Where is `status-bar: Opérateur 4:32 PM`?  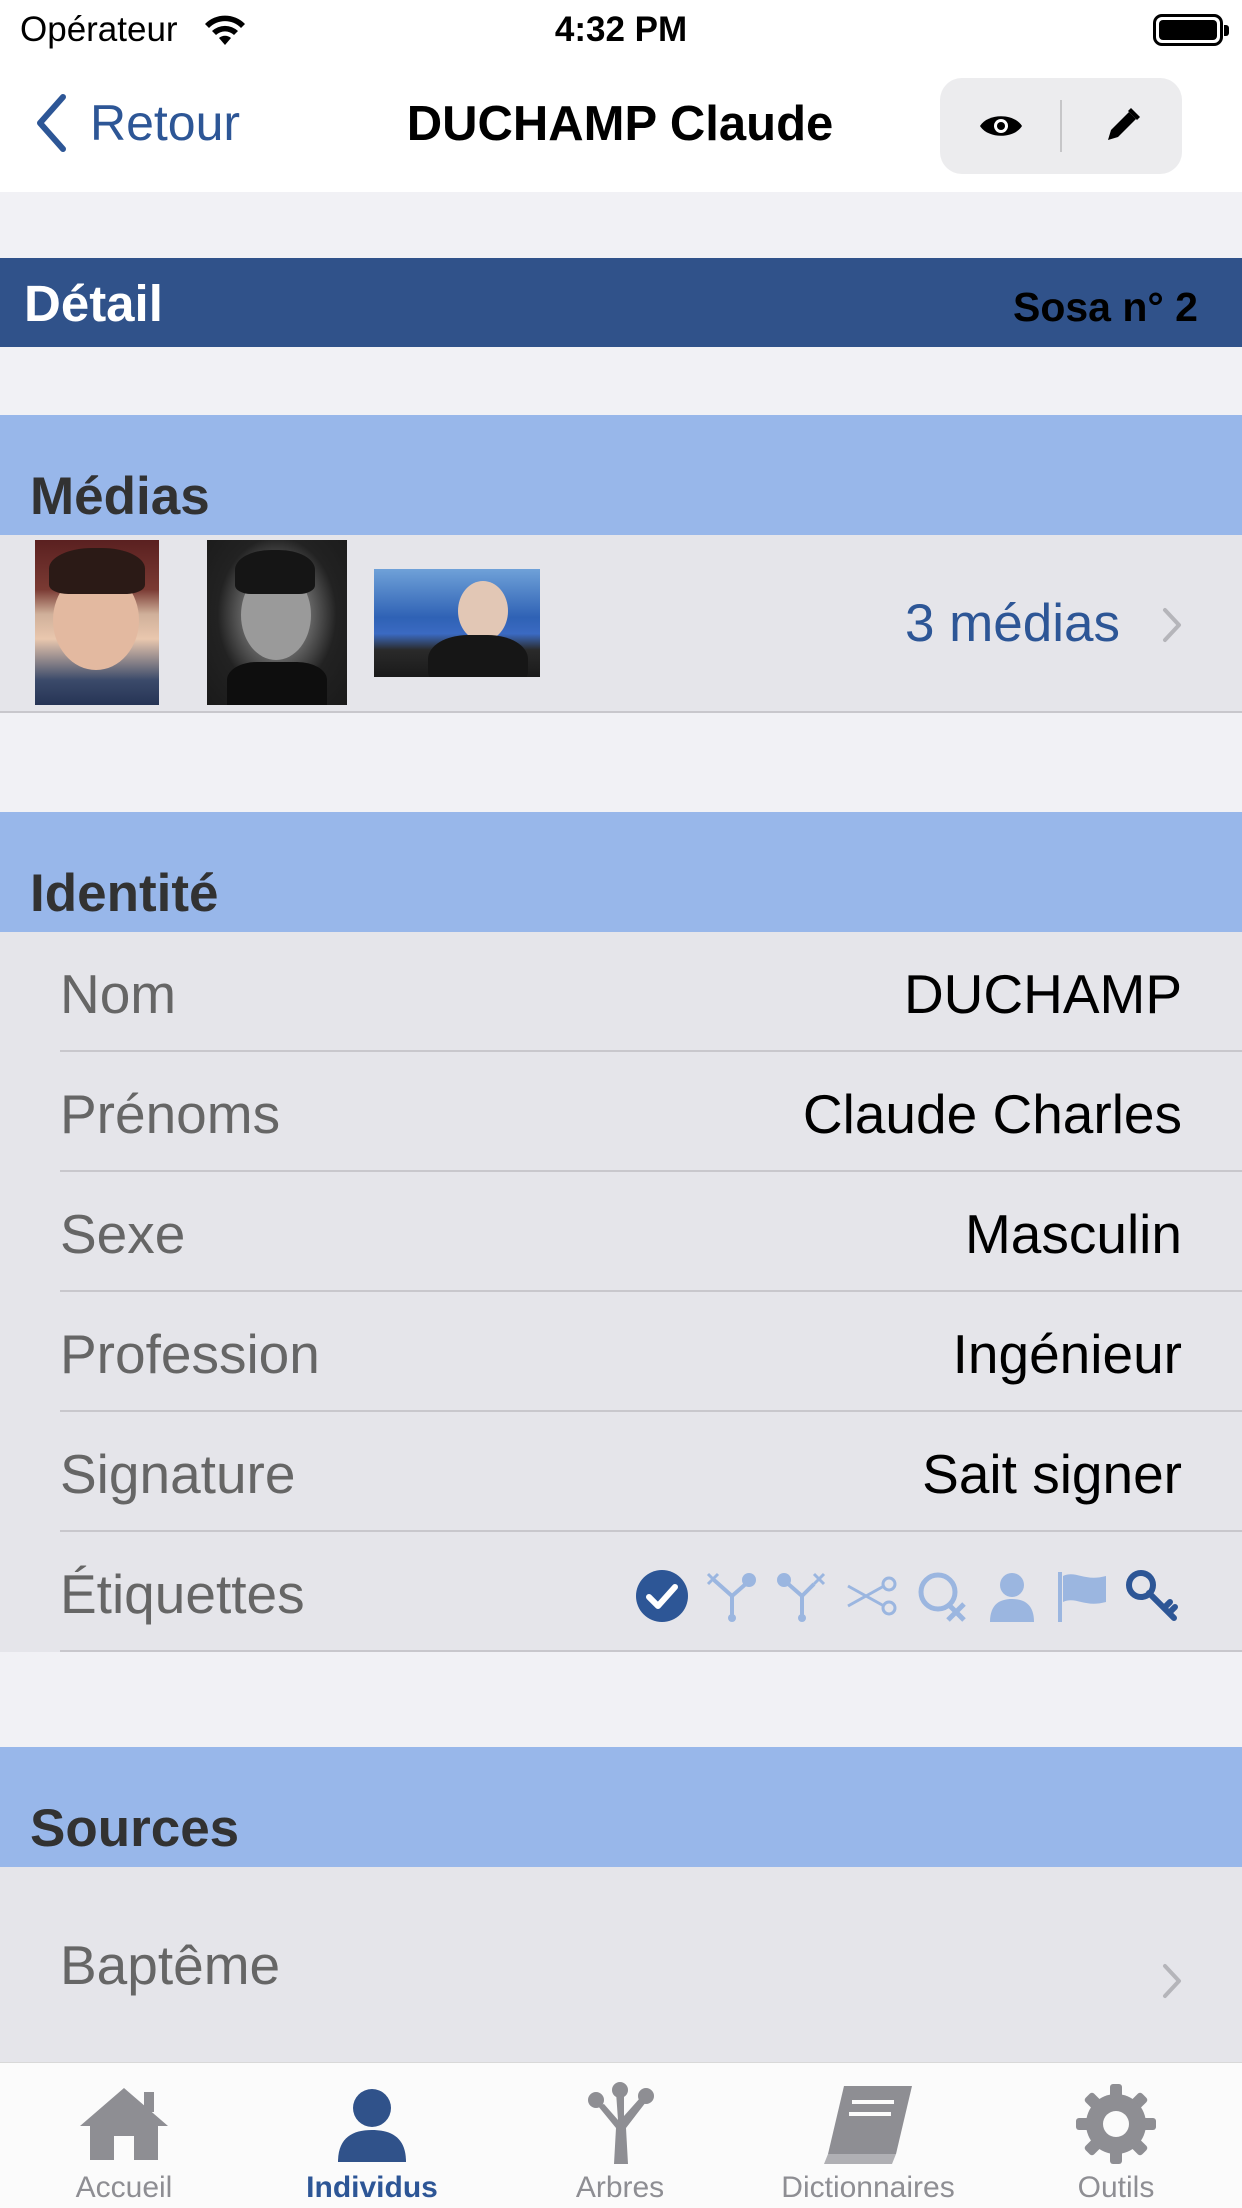 status-bar: Opérateur 4:32 PM is located at coordinates (621, 31).